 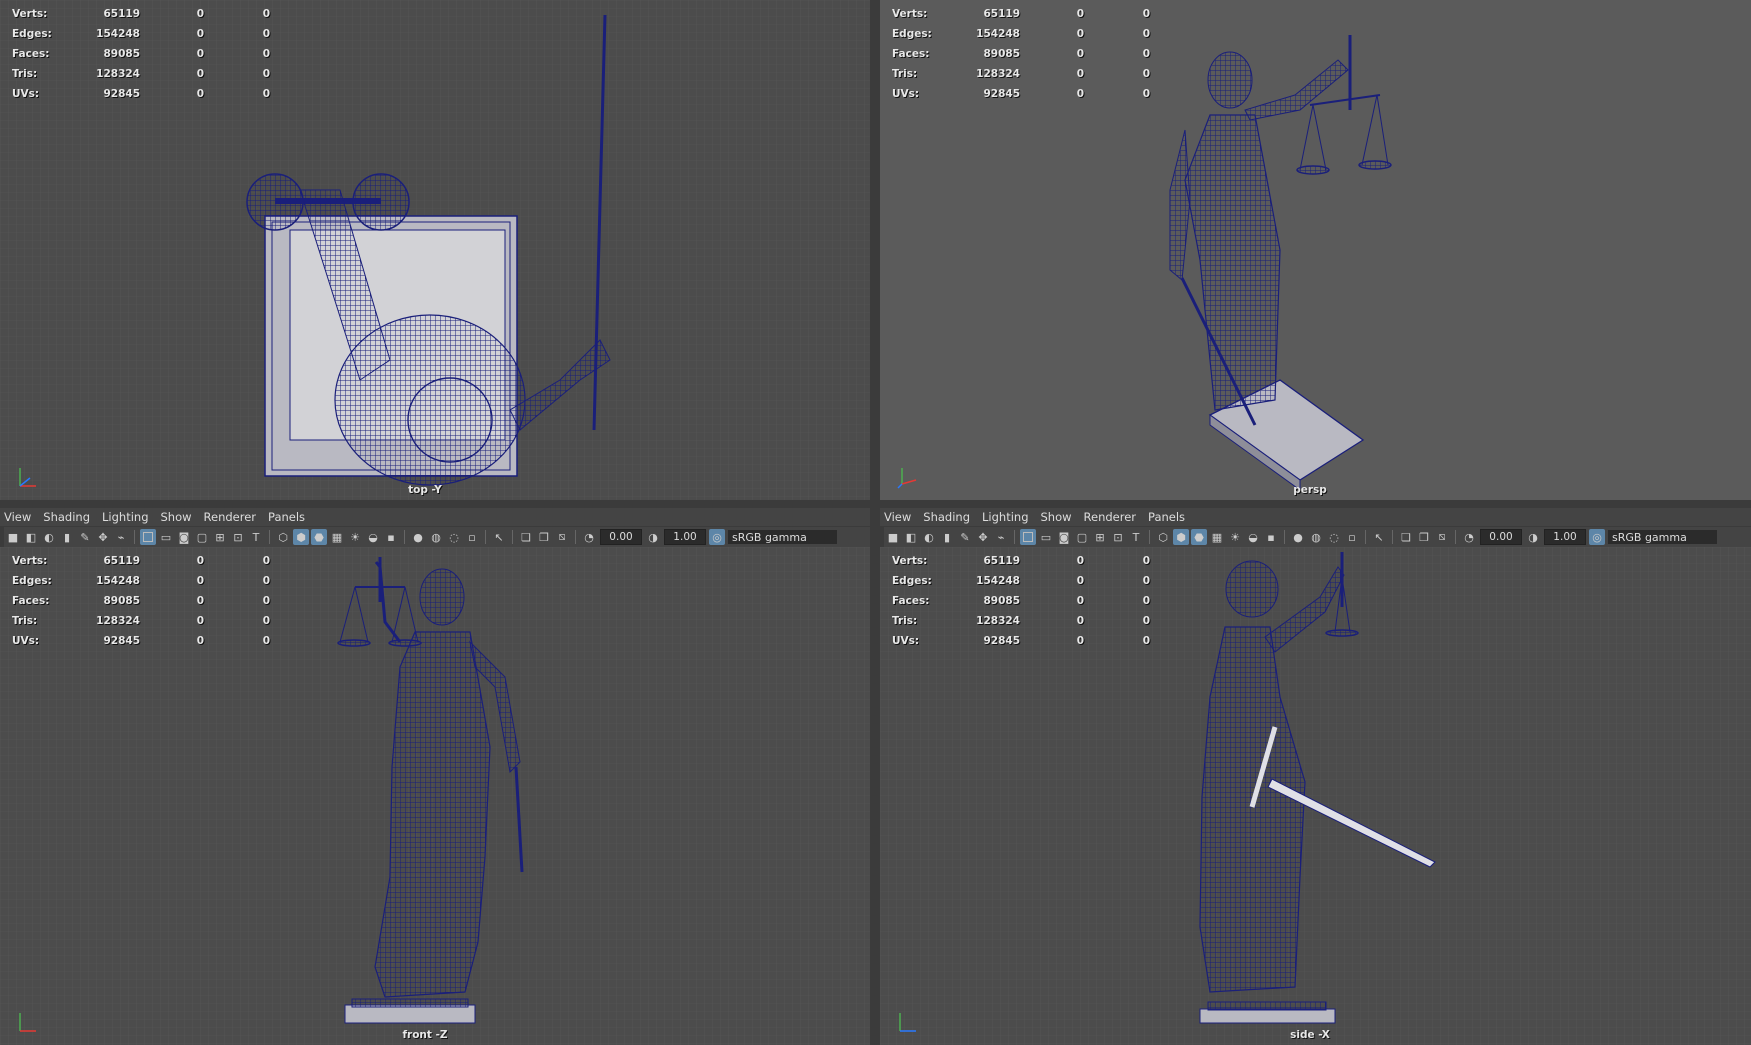 What do you see at coordinates (25, 74) in the screenshot?
I see `stat-label: Tris:` at bounding box center [25, 74].